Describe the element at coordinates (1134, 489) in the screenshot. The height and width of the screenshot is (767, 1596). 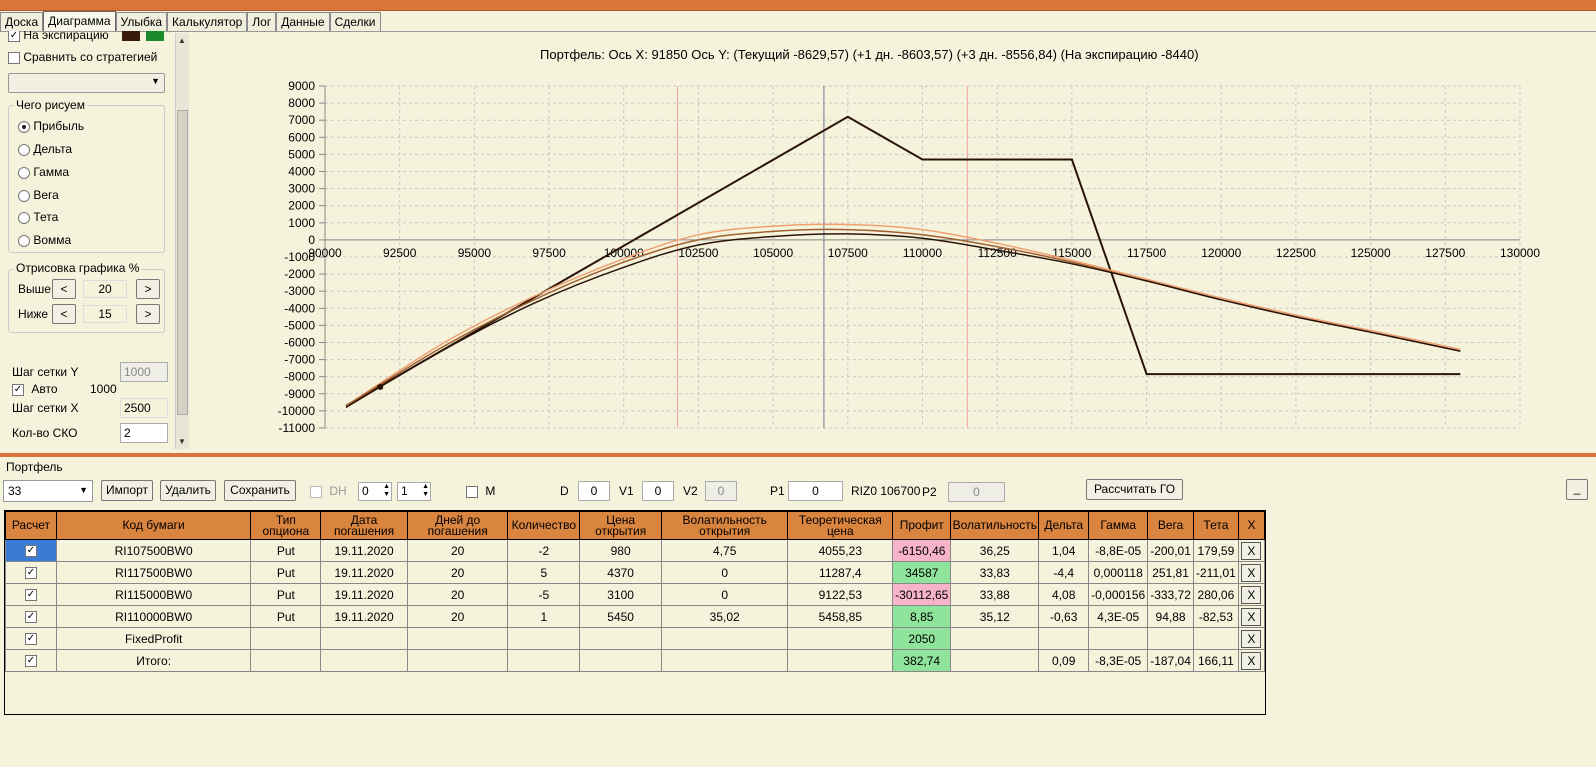
I see `calculate-go-button: Рассчитать ГО` at that location.